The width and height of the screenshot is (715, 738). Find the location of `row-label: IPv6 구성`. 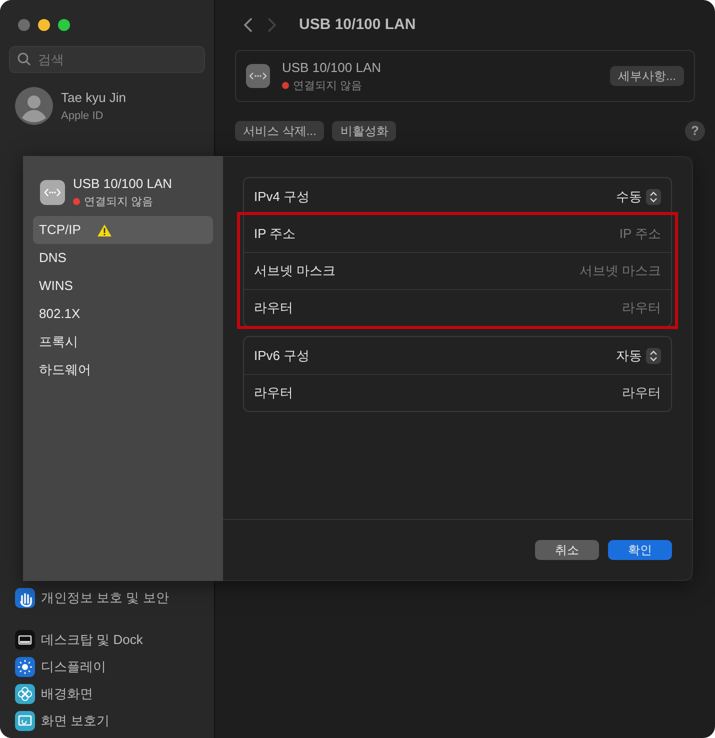

row-label: IPv6 구성 is located at coordinates (282, 355).